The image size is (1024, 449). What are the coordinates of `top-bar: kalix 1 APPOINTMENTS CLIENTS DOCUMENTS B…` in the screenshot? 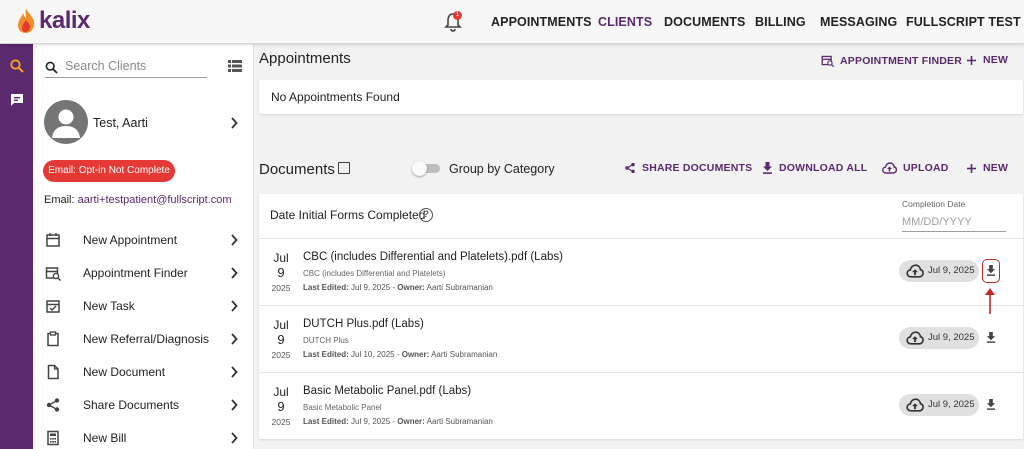 It's located at (512, 22).